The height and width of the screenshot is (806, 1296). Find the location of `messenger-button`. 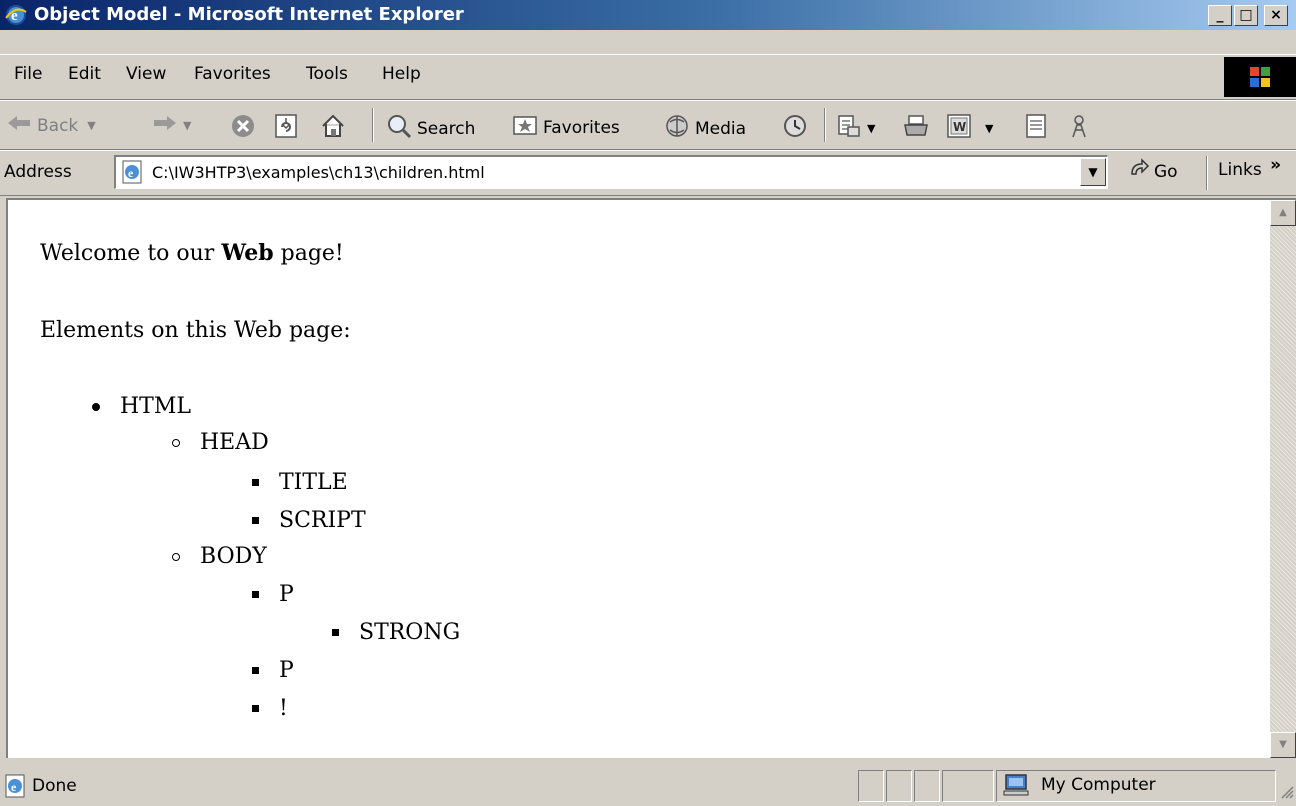

messenger-button is located at coordinates (1079, 128).